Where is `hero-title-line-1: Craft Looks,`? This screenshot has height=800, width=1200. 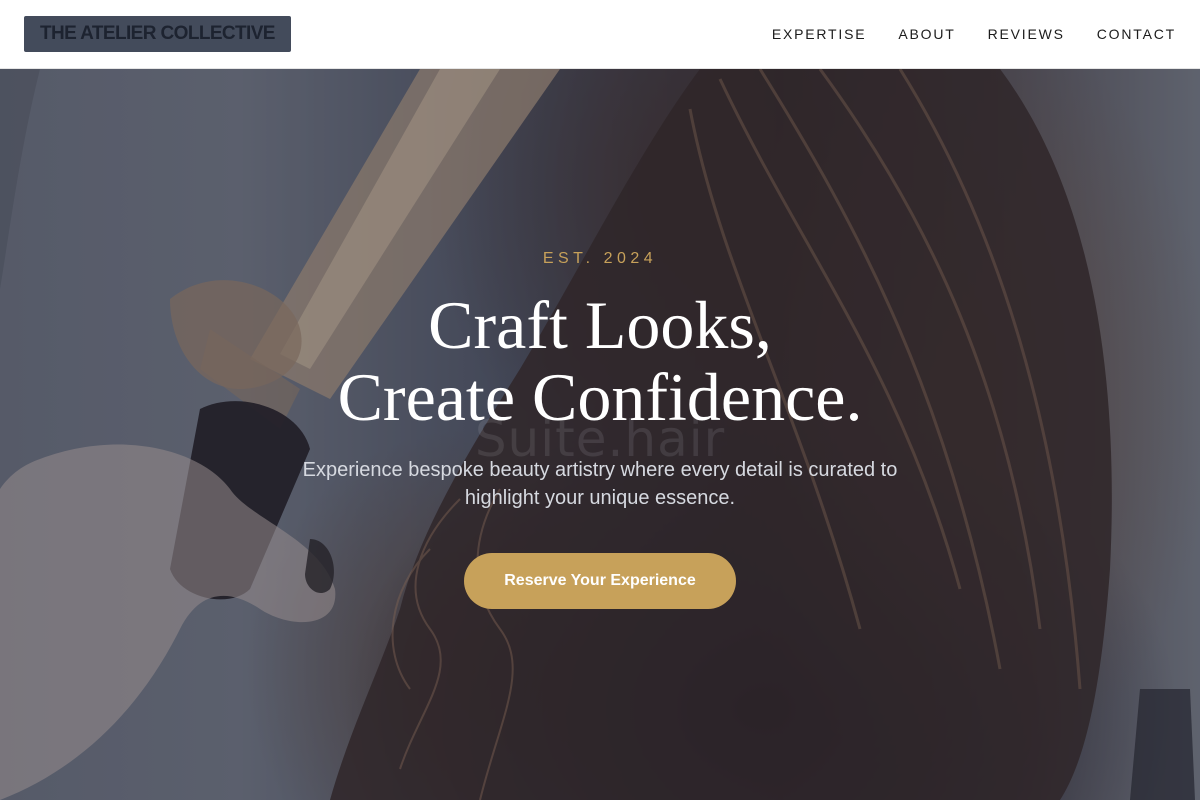
hero-title-line-1: Craft Looks, is located at coordinates (600, 325).